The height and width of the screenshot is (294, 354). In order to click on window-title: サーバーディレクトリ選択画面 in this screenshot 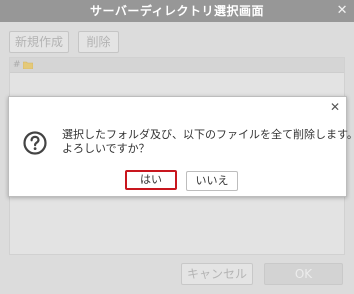, I will do `click(177, 11)`.